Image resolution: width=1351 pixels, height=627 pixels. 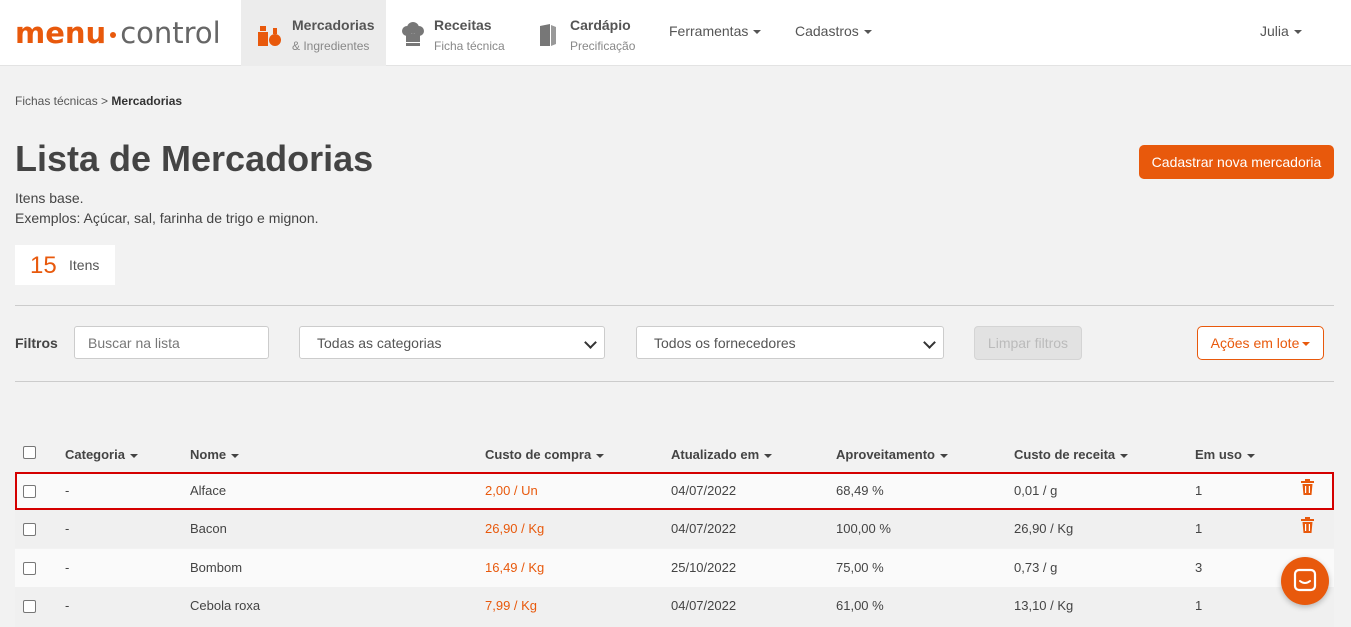 I want to click on nav-receitas-title: Receitas, so click(x=463, y=25).